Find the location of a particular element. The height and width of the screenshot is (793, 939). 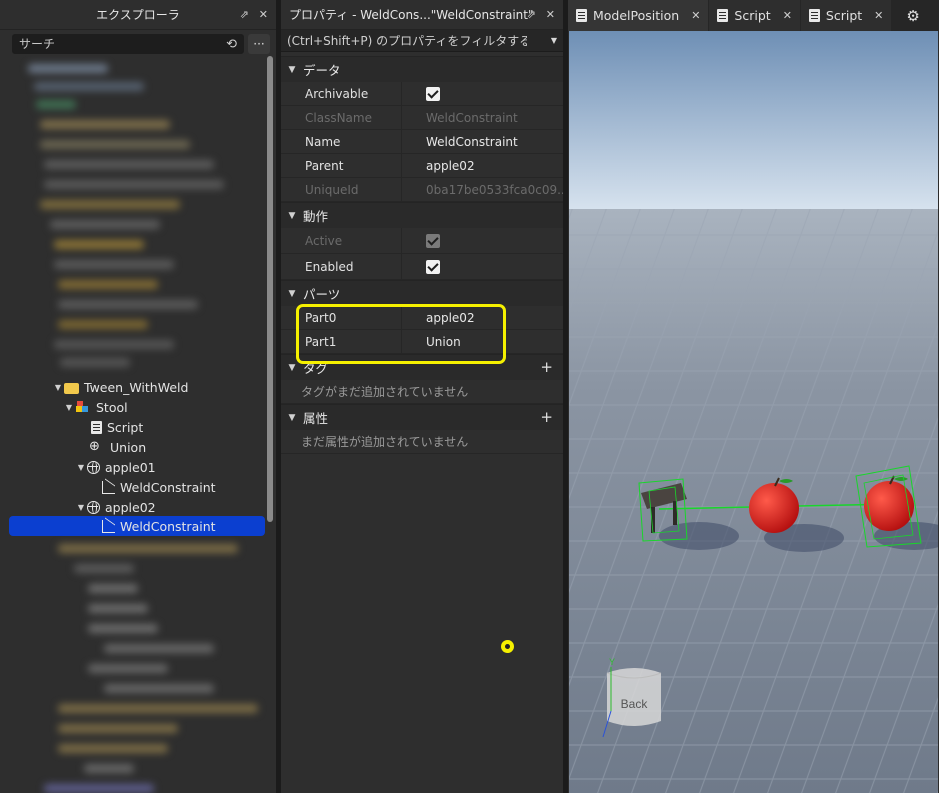

tree-item-weldconstraint-1: WeldConstraint is located at coordinates (134, 487).